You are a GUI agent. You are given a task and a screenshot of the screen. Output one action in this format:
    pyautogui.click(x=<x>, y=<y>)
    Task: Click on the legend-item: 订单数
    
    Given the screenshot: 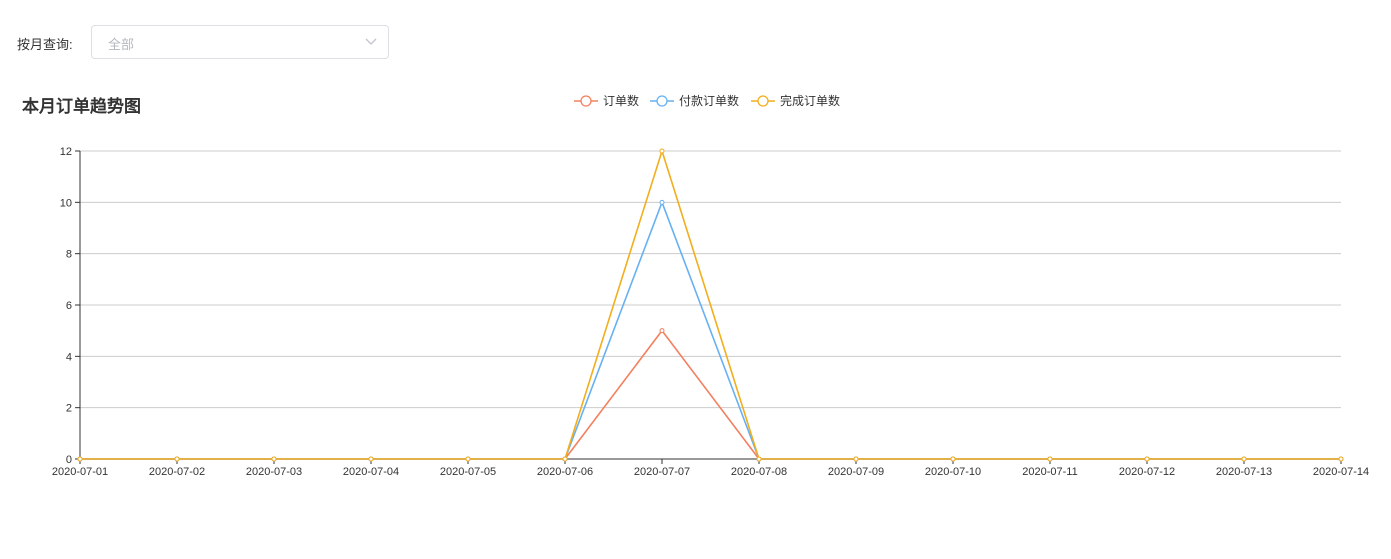 What is the action you would take?
    pyautogui.click(x=606, y=100)
    